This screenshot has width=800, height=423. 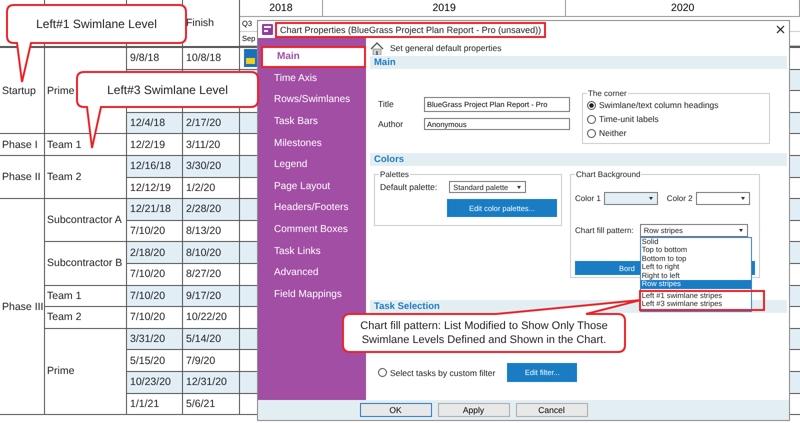 What do you see at coordinates (312, 100) in the screenshot?
I see `nav-item: Rows/Swimlanes` at bounding box center [312, 100].